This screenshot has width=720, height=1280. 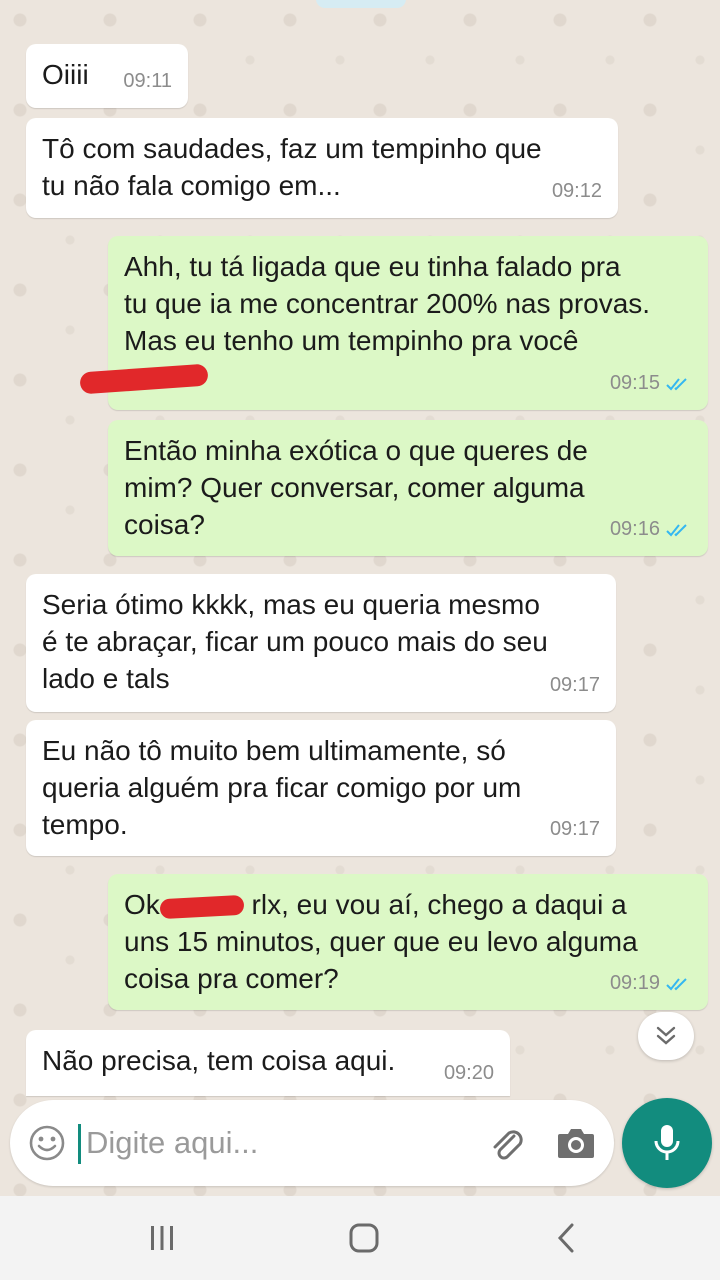 I want to click on message-meta: 09:15, so click(x=651, y=383).